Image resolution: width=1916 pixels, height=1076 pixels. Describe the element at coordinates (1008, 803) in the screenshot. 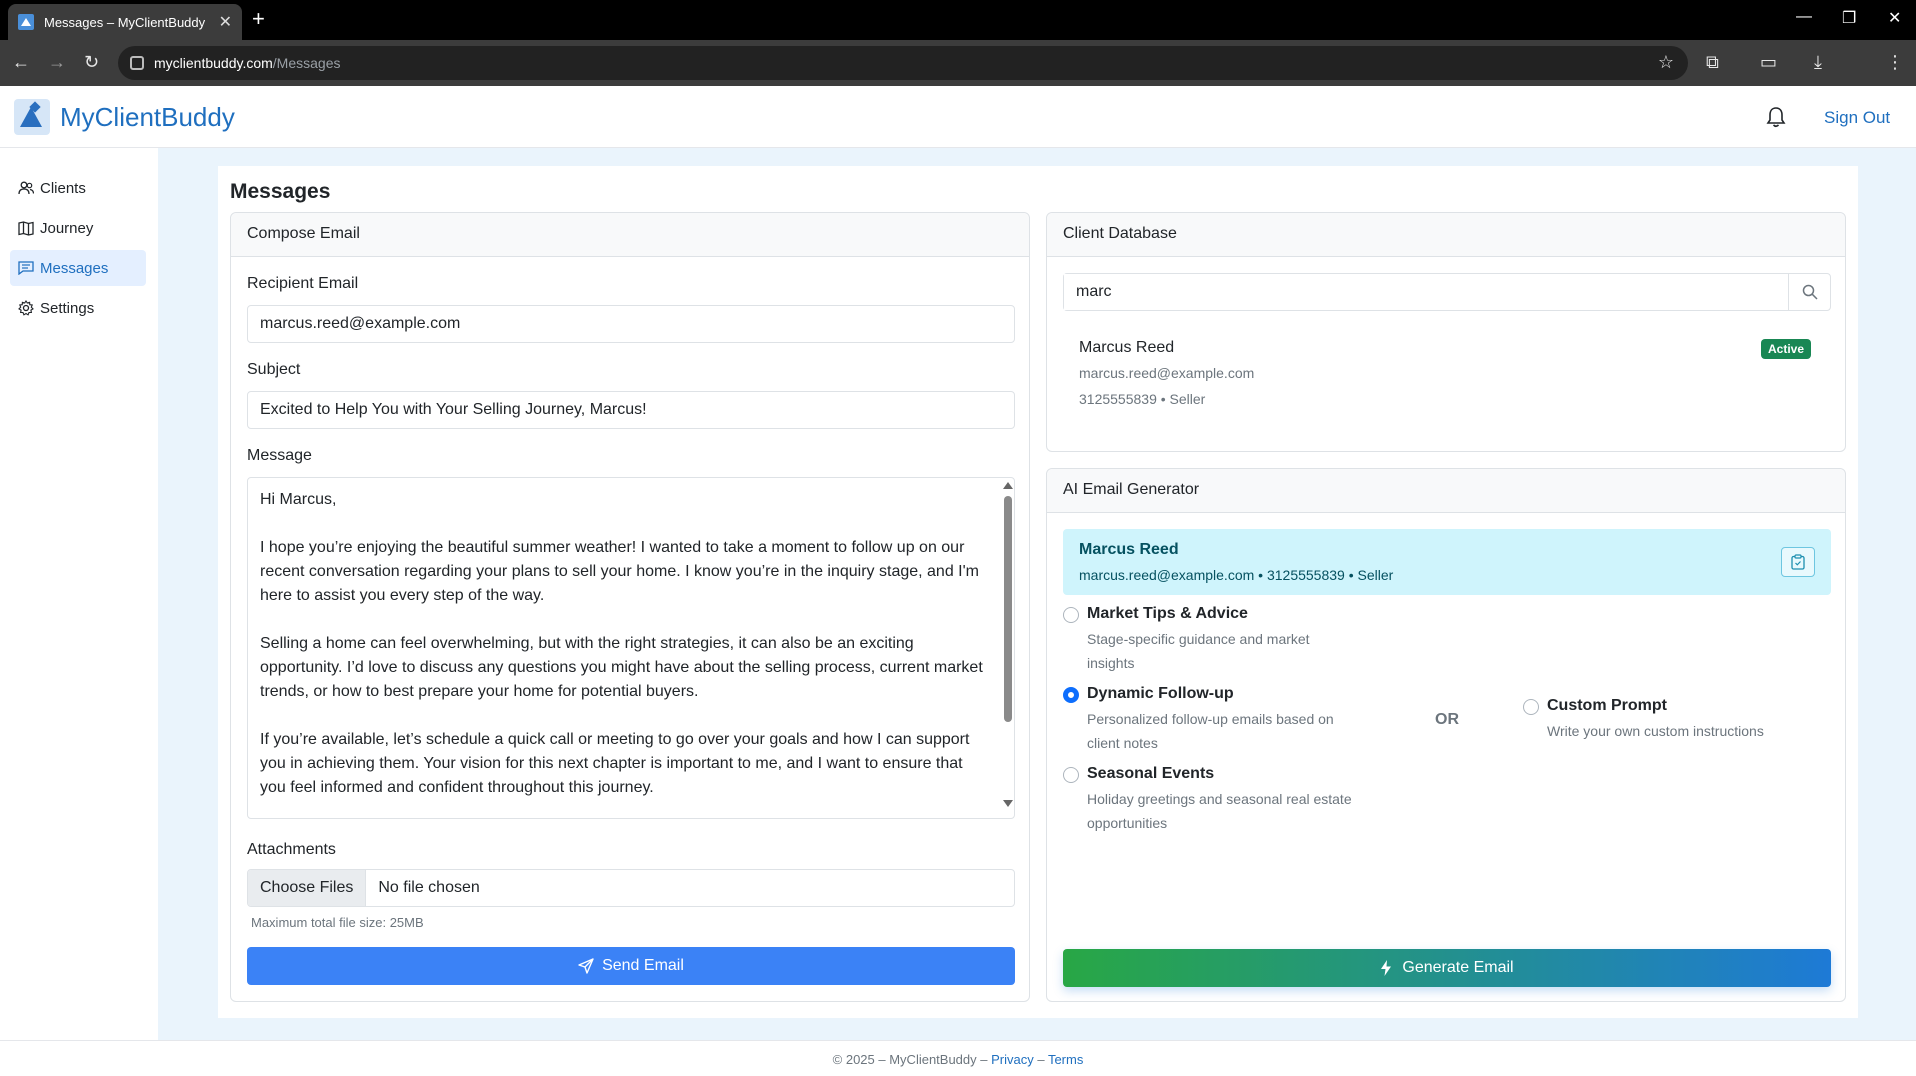

I see `scroll-down-icon` at that location.